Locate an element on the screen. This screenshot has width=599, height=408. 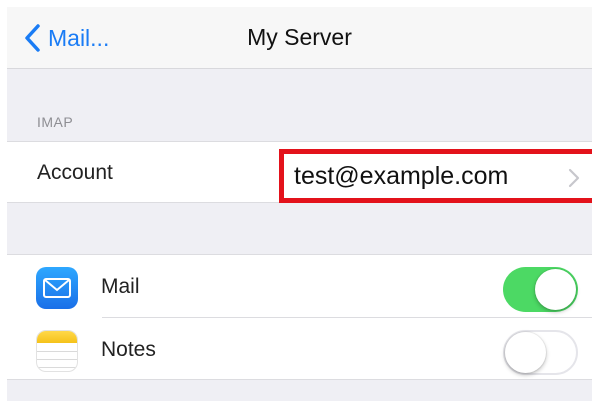
notes-toggle is located at coordinates (540, 352).